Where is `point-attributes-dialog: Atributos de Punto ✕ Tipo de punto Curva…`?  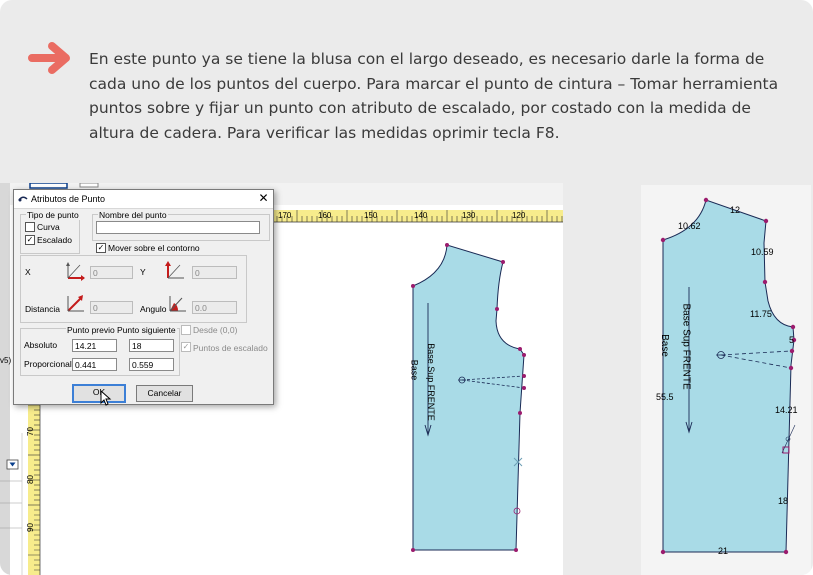 point-attributes-dialog: Atributos de Punto ✕ Tipo de punto Curva… is located at coordinates (143, 297).